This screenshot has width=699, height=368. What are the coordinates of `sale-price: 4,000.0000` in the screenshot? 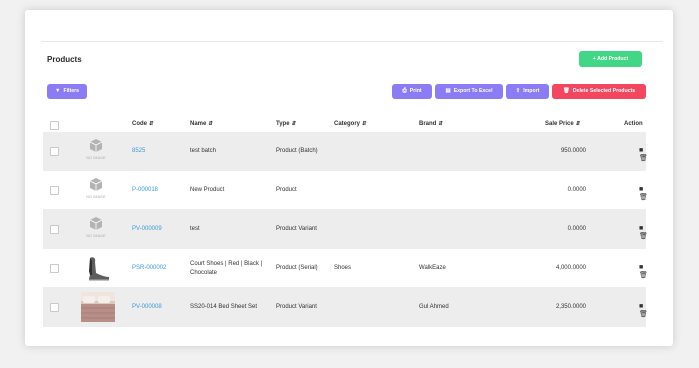 It's located at (570, 268).